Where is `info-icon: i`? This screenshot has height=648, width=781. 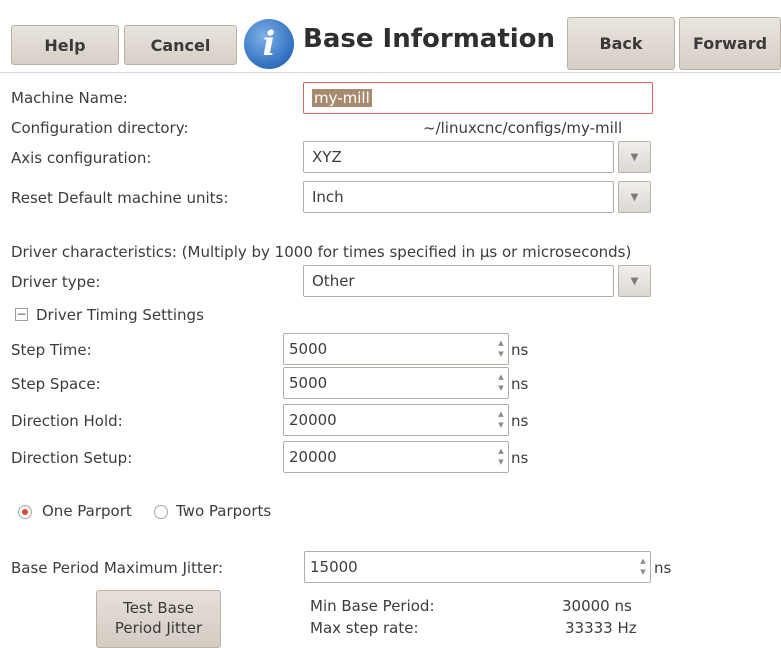
info-icon: i is located at coordinates (269, 44).